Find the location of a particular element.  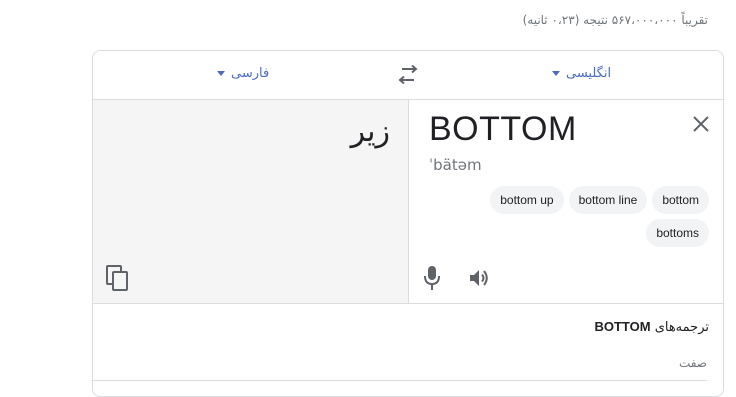

language-bar: فارسی انگلیسی is located at coordinates (408, 75).